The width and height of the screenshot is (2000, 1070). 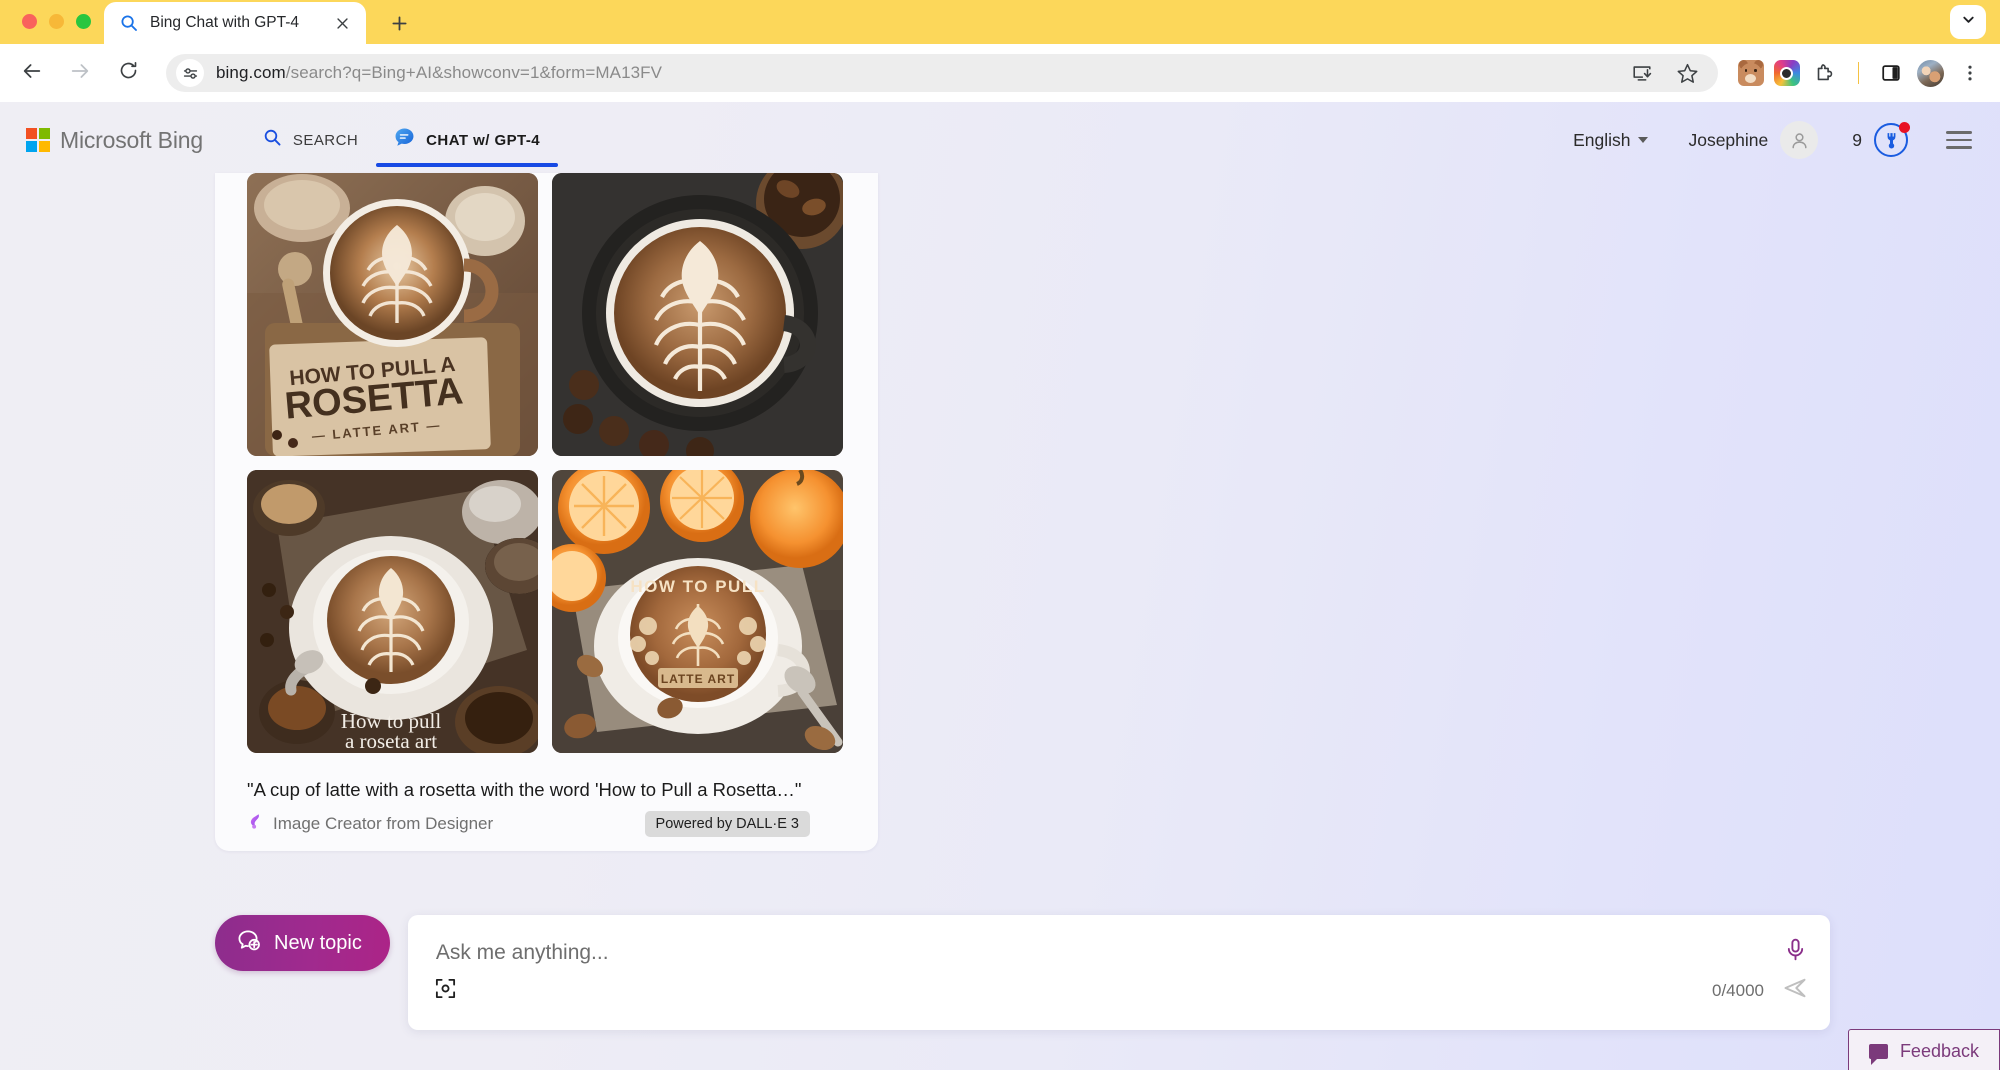 I want to click on notification-dot, so click(x=1904, y=127).